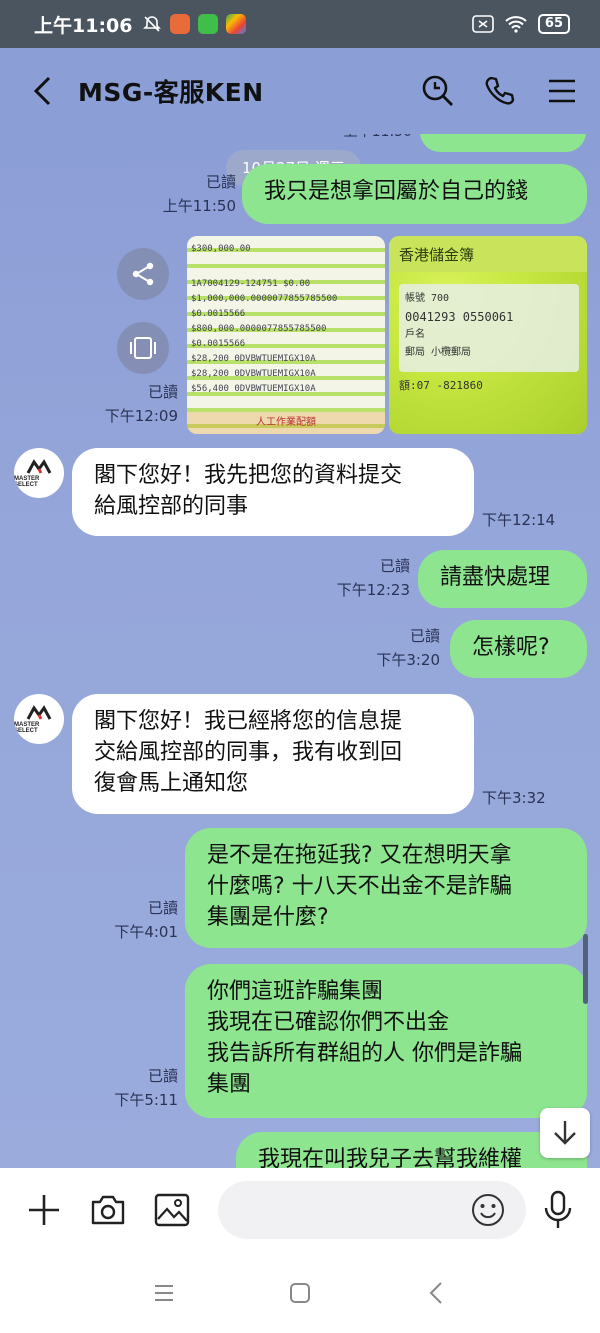  Describe the element at coordinates (386, 888) in the screenshot. I see `message-bubble-out: 是不是在拖延我? 又在想明天拿 什麼嗎? 十八天不出金不是詐騙 集團是什麼?` at that location.